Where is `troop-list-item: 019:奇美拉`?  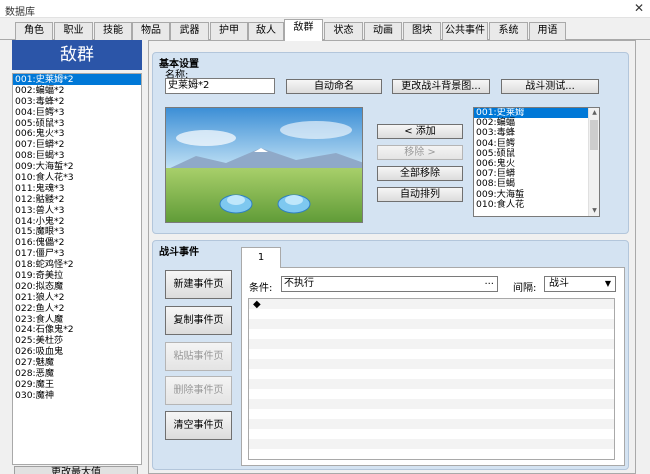 troop-list-item: 019:奇美拉 is located at coordinates (77, 275).